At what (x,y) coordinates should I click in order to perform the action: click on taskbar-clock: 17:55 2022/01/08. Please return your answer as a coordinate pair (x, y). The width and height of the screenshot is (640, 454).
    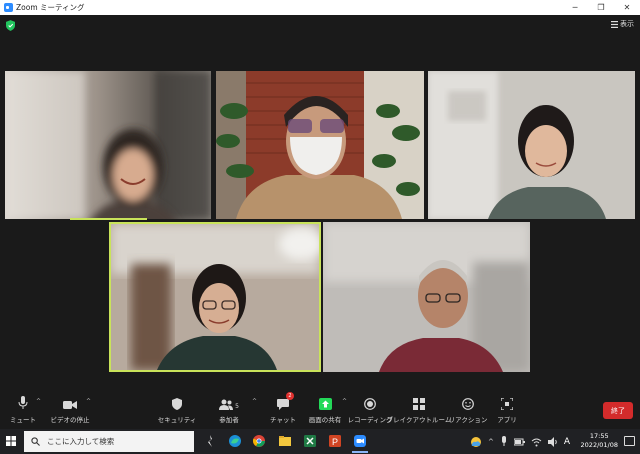
    Looking at the image, I should click on (599, 441).